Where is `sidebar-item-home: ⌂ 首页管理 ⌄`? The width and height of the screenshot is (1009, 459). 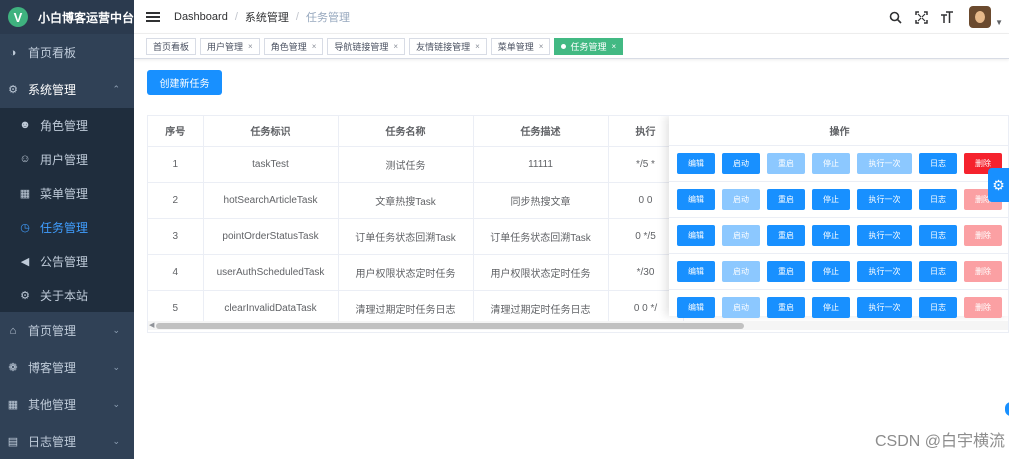
sidebar-item-home: ⌂ 首页管理 ⌄ is located at coordinates (67, 330).